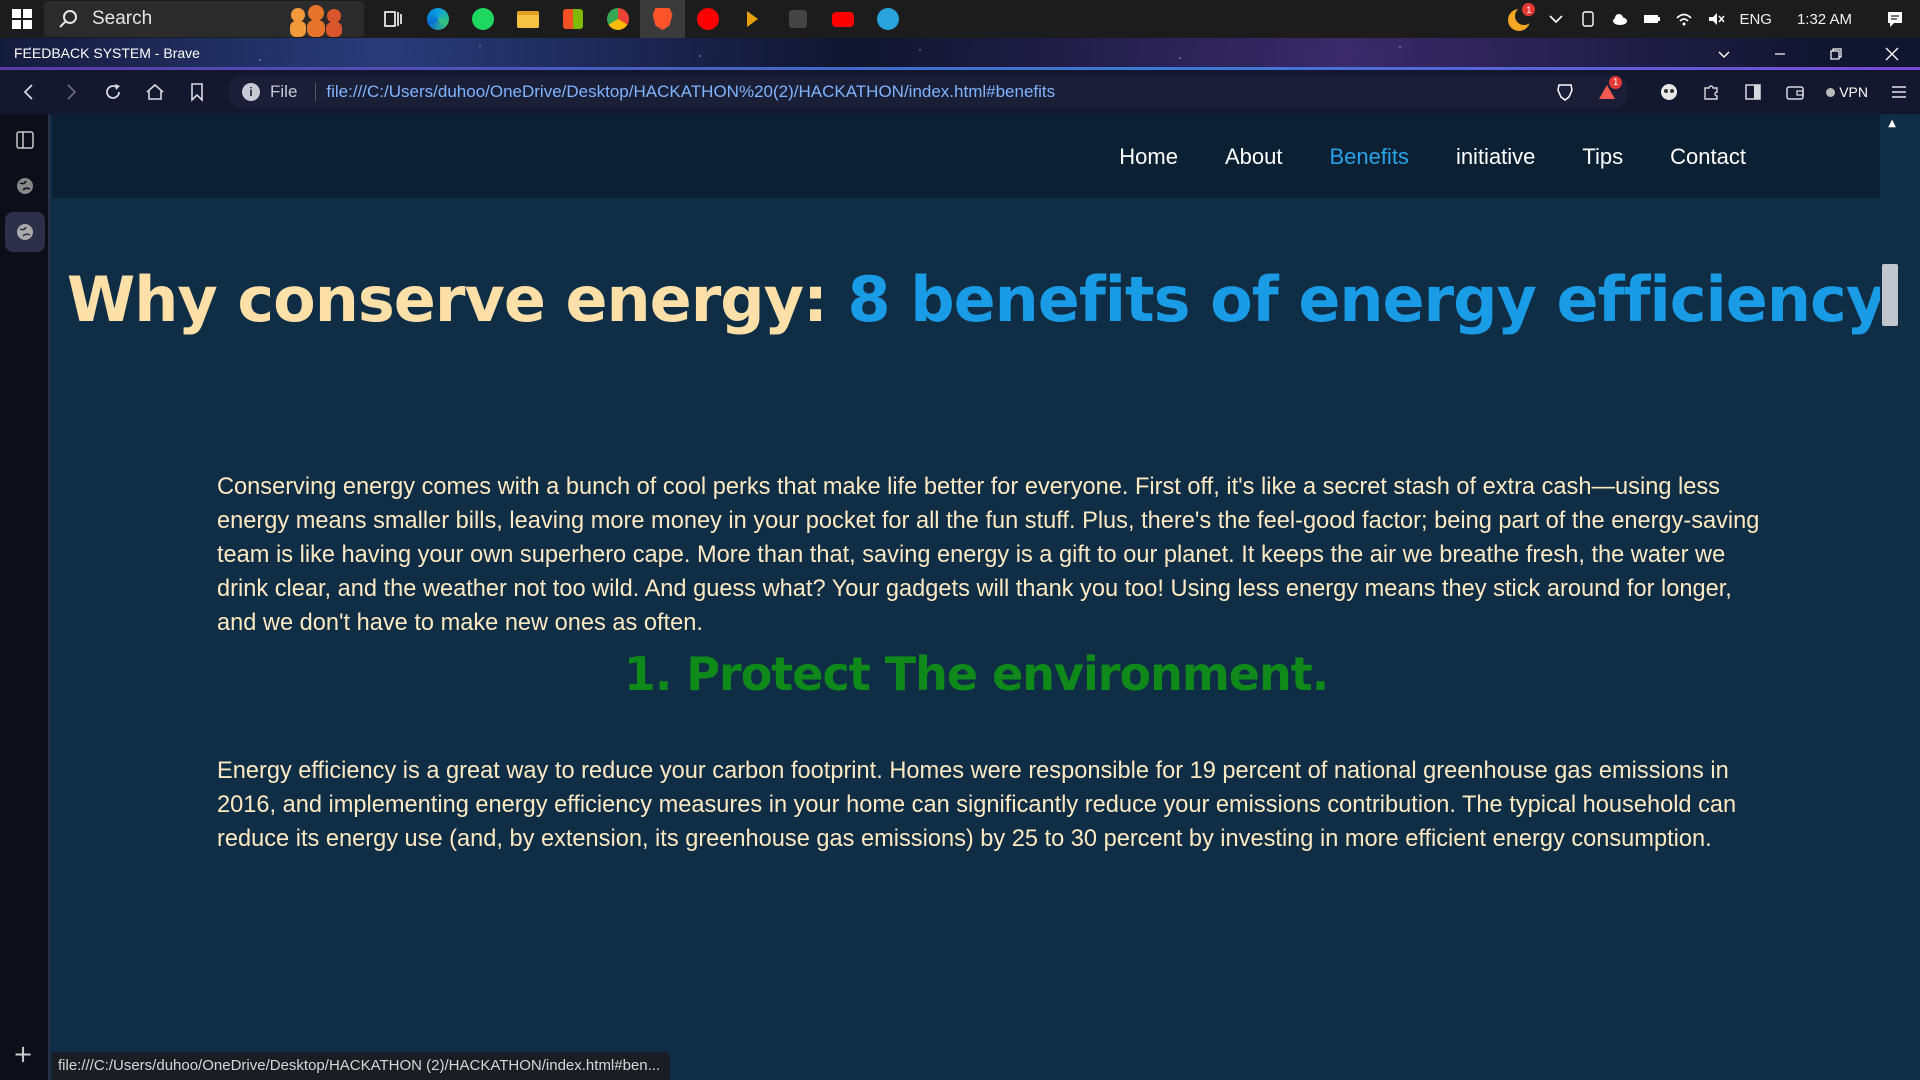 Image resolution: width=1920 pixels, height=1080 pixels. What do you see at coordinates (1708, 157) in the screenshot?
I see `nav-link-contact: Contact` at bounding box center [1708, 157].